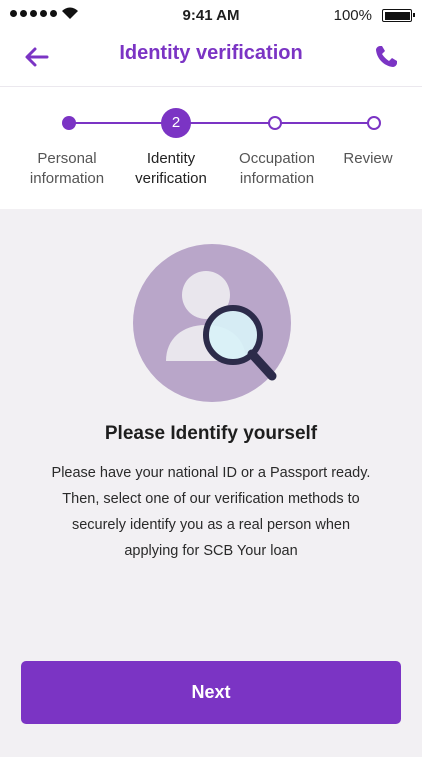  I want to click on step-label-review: Review, so click(367, 159).